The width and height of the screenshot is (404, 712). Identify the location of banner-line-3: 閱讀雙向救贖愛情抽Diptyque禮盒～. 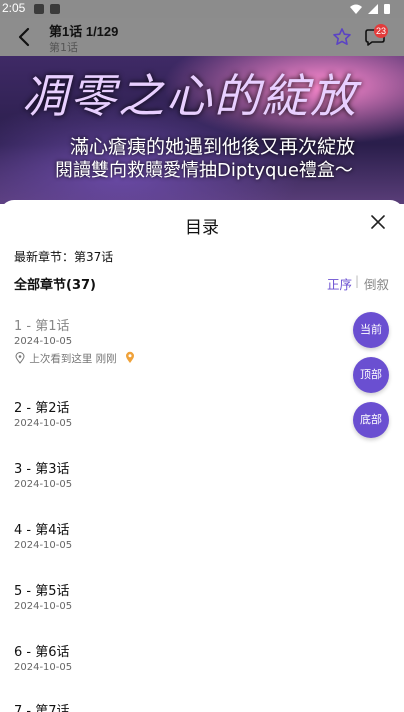
(204, 170).